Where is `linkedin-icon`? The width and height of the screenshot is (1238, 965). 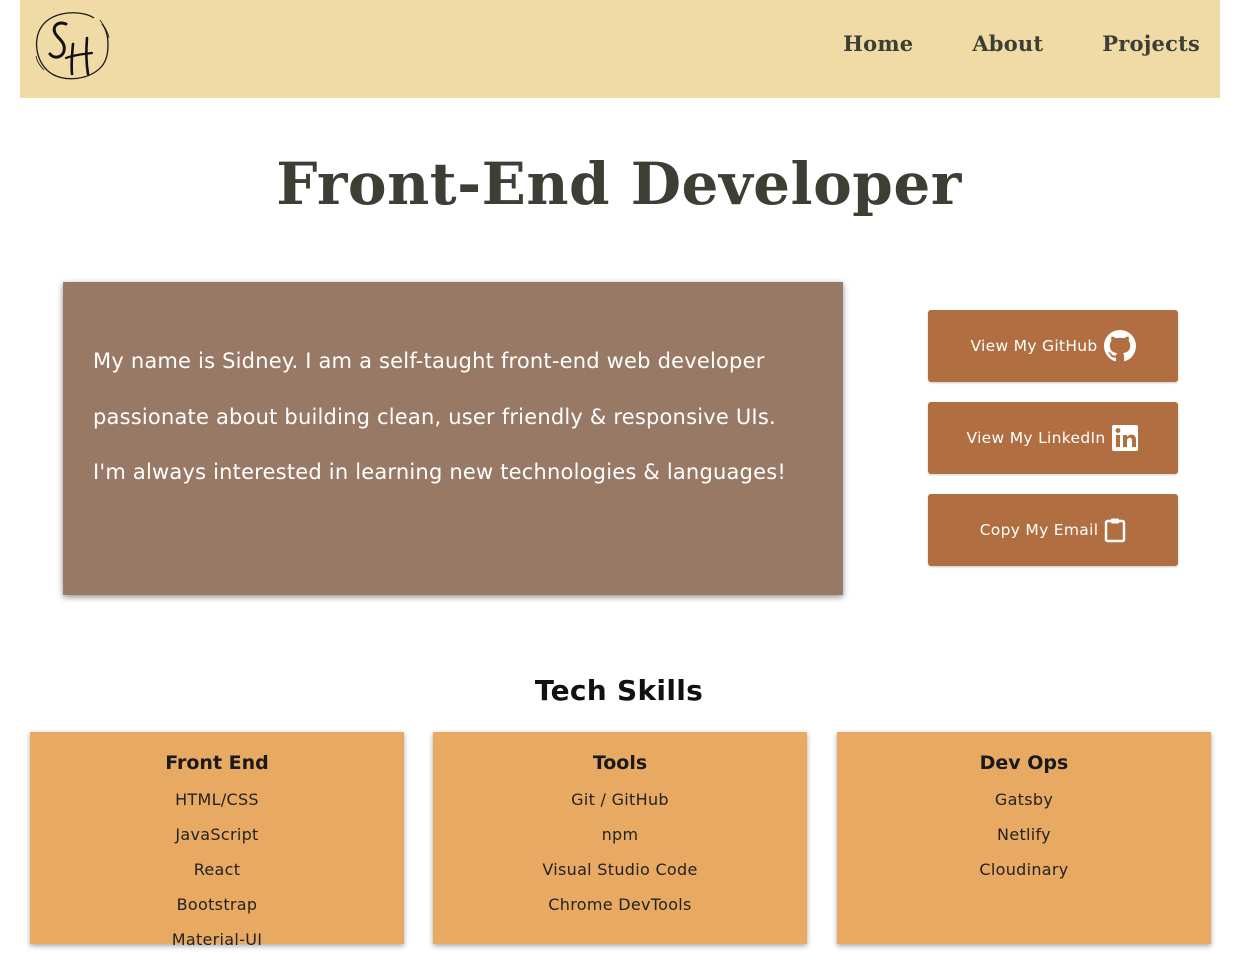 linkedin-icon is located at coordinates (1125, 438).